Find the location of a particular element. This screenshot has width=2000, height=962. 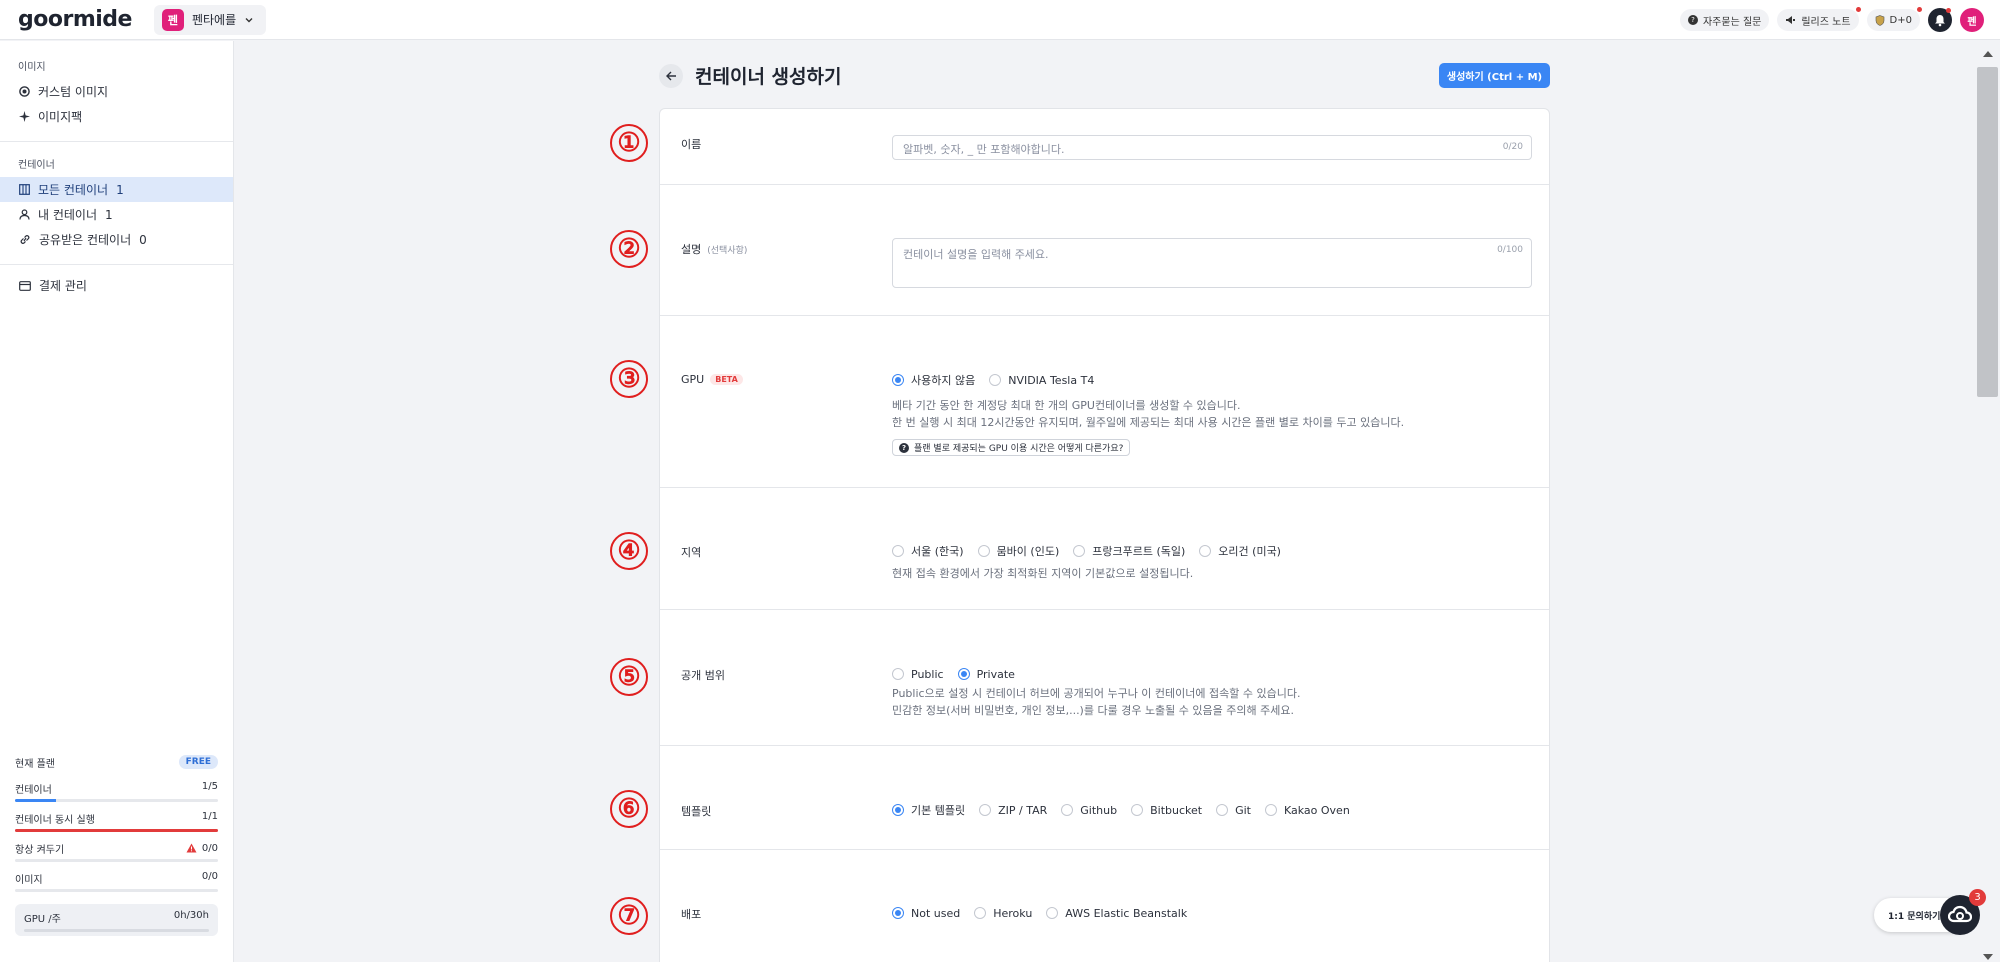

deploy-option: Not used is located at coordinates (926, 913).